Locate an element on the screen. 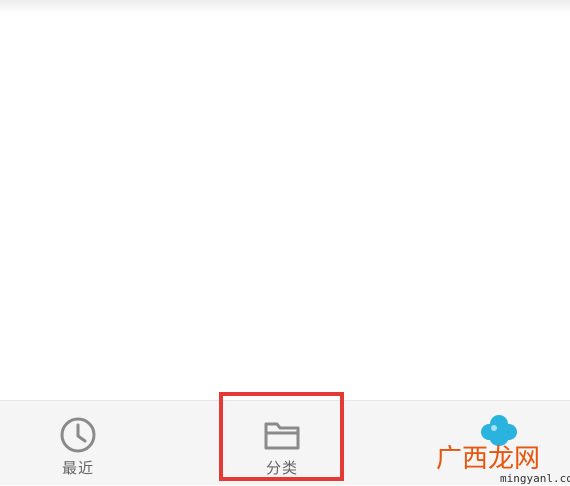 This screenshot has height=486, width=570. tab-recent-label: 最近 is located at coordinates (77, 468).